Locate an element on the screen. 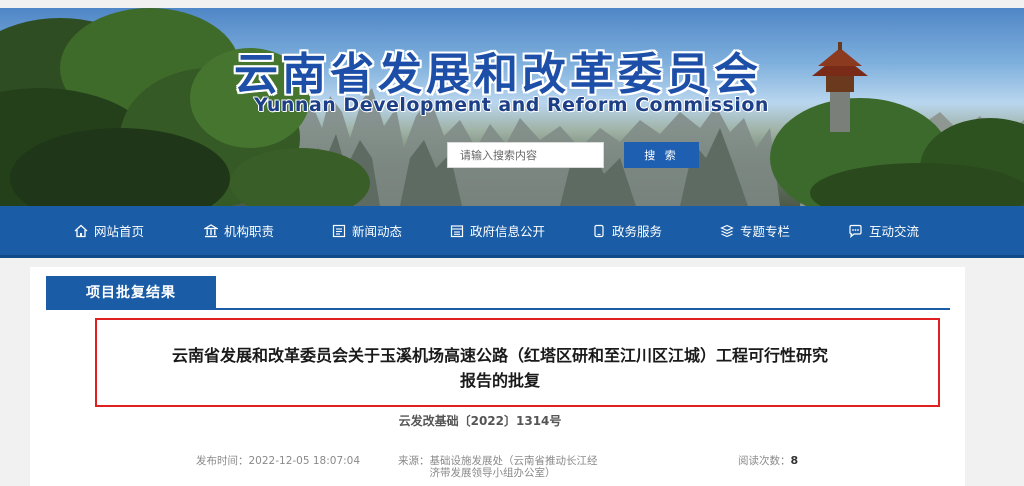 The width and height of the screenshot is (1024, 486). views-value: 8 is located at coordinates (794, 460).